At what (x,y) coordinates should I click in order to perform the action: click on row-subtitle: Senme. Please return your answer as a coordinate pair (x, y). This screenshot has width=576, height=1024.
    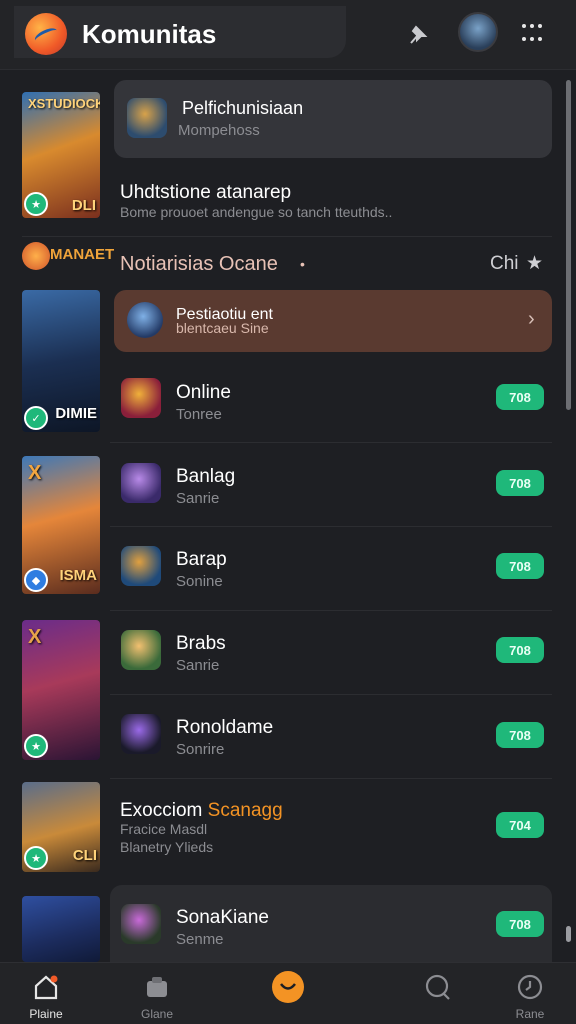
    Looking at the image, I should click on (200, 939).